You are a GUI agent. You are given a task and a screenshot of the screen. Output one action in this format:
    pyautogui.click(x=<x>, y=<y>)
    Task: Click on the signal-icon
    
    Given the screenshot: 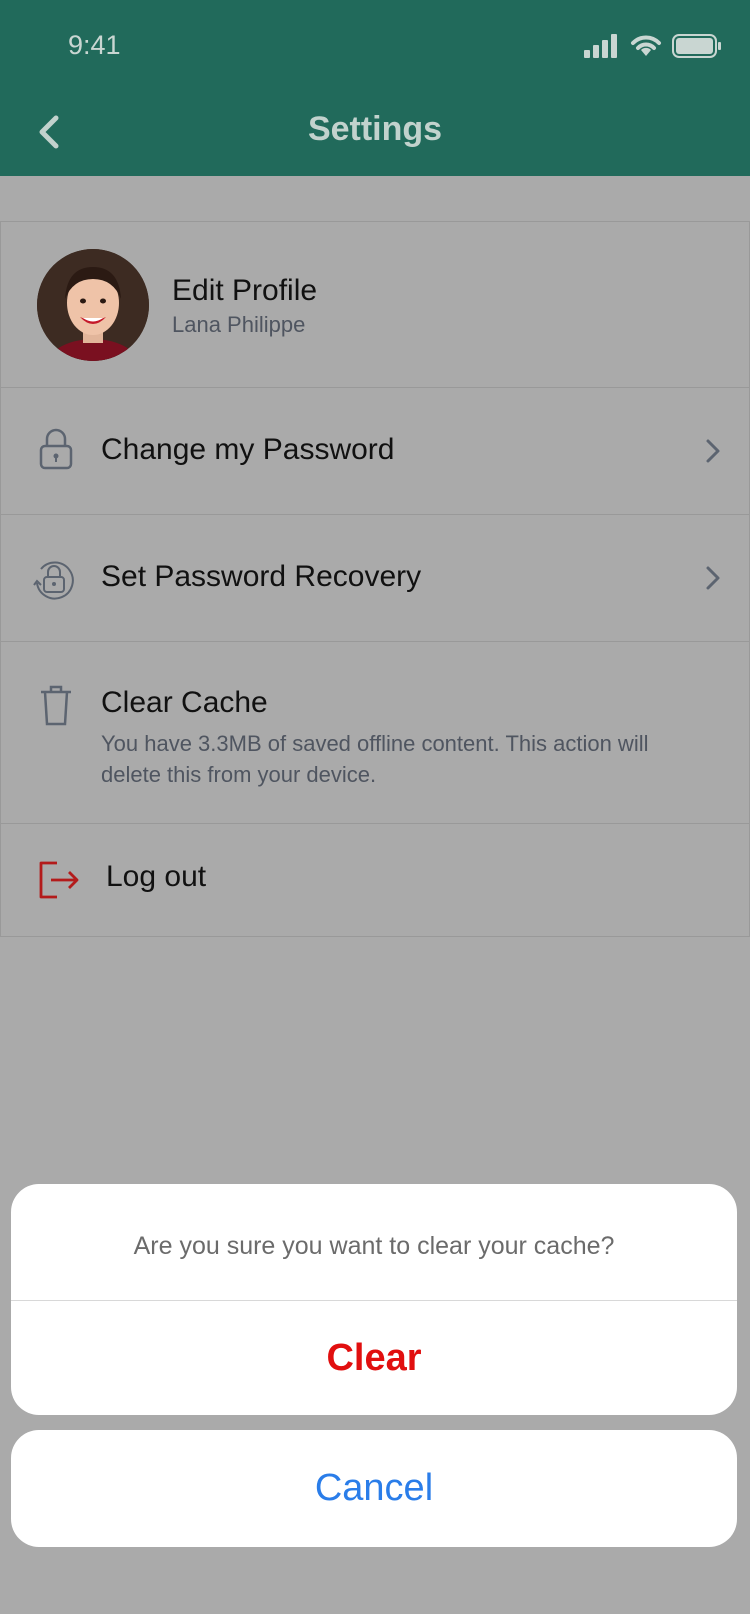 What is the action you would take?
    pyautogui.click(x=600, y=46)
    